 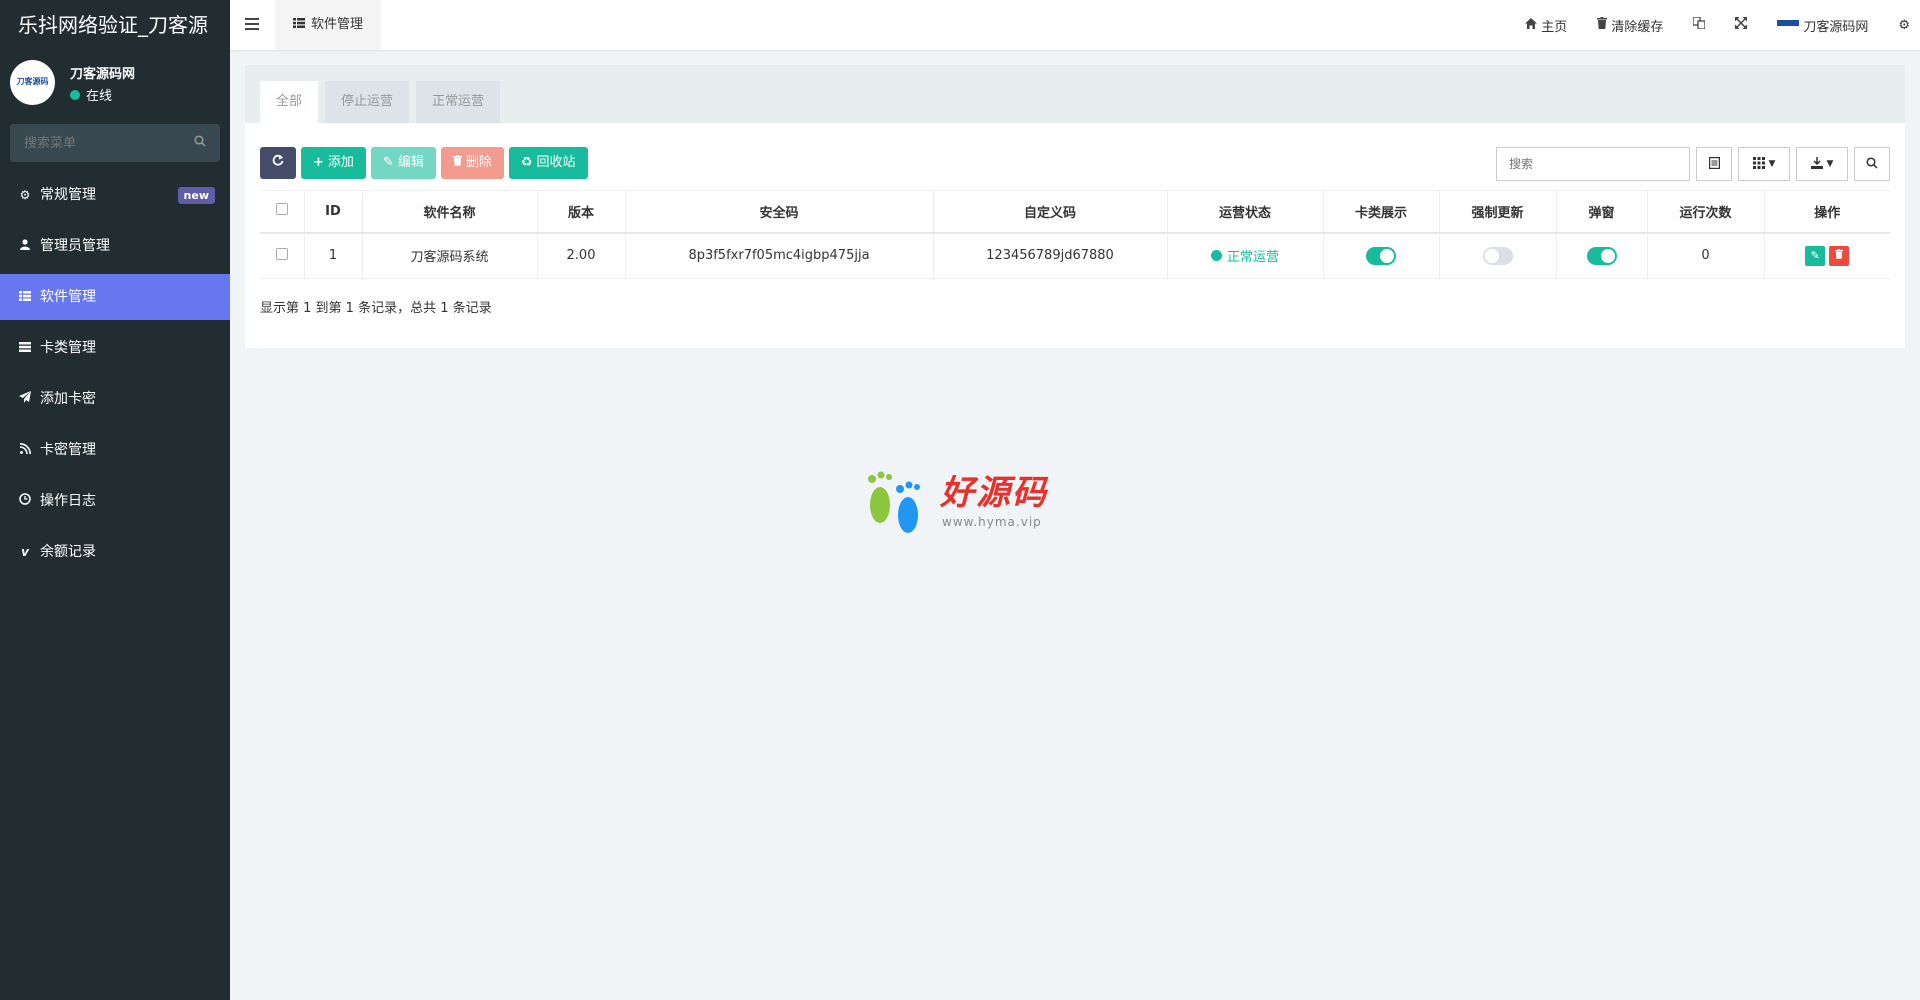 I want to click on card-show-toggle, so click(x=1381, y=255).